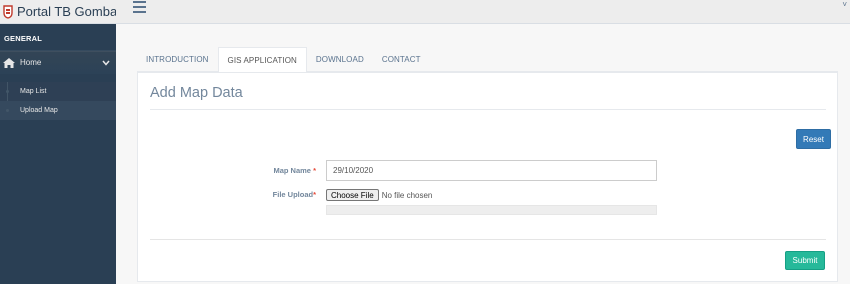  I want to click on shield-logo-icon, so click(8, 11).